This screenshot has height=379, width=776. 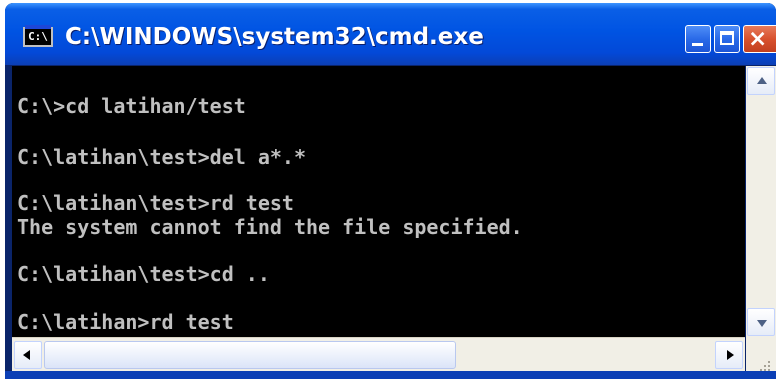 I want to click on horizontal-scroll-thumb, so click(x=250, y=355).